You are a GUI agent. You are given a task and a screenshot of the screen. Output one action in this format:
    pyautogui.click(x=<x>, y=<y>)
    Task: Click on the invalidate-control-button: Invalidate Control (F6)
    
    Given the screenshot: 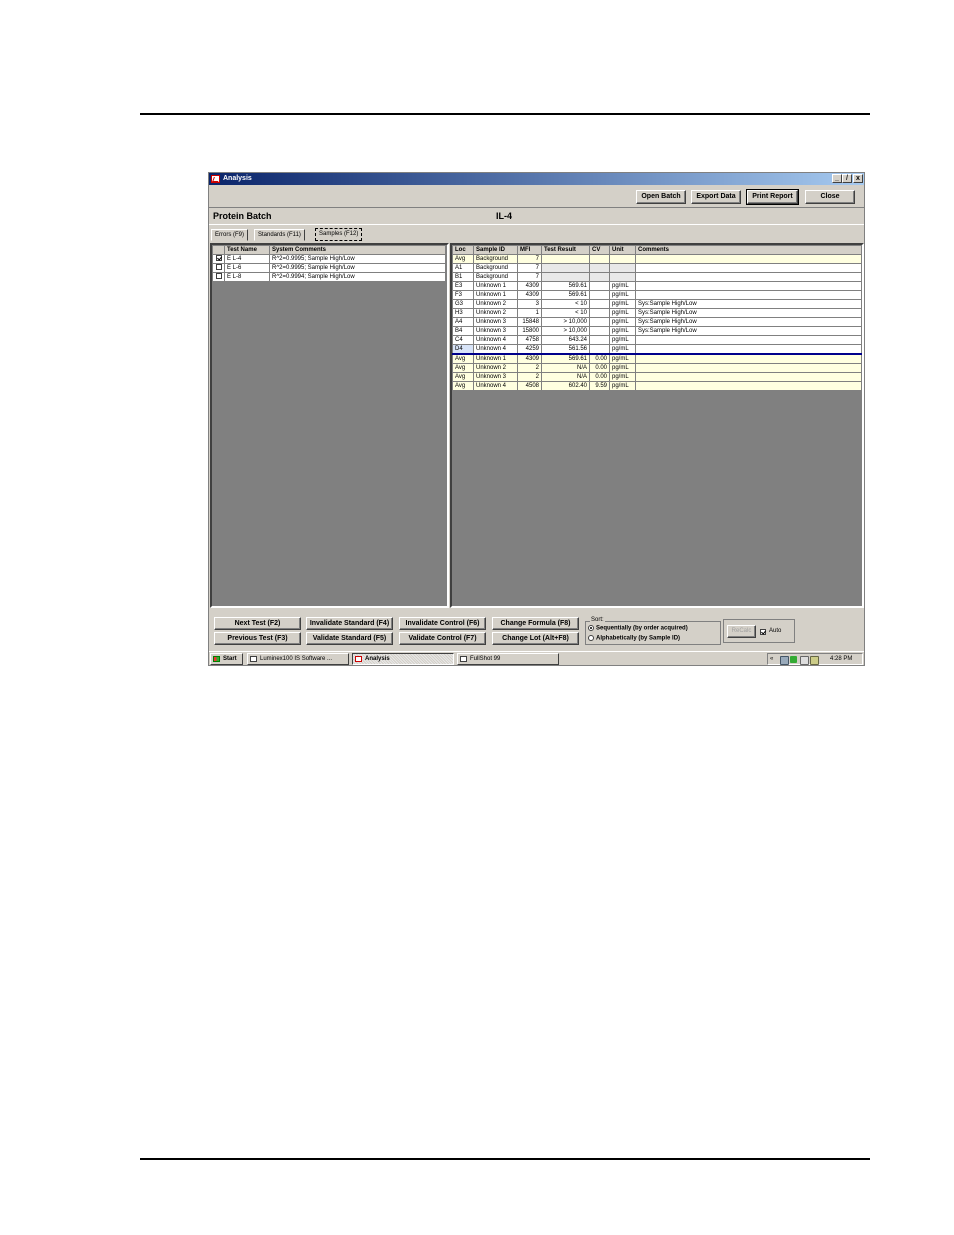 What is the action you would take?
    pyautogui.click(x=442, y=623)
    